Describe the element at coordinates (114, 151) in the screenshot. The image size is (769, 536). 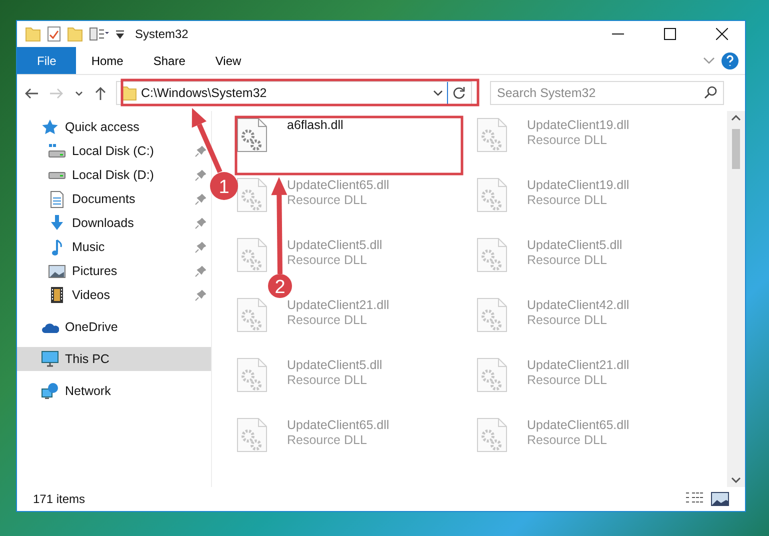
I see `sidebar-item: Local Disk (C:)` at that location.